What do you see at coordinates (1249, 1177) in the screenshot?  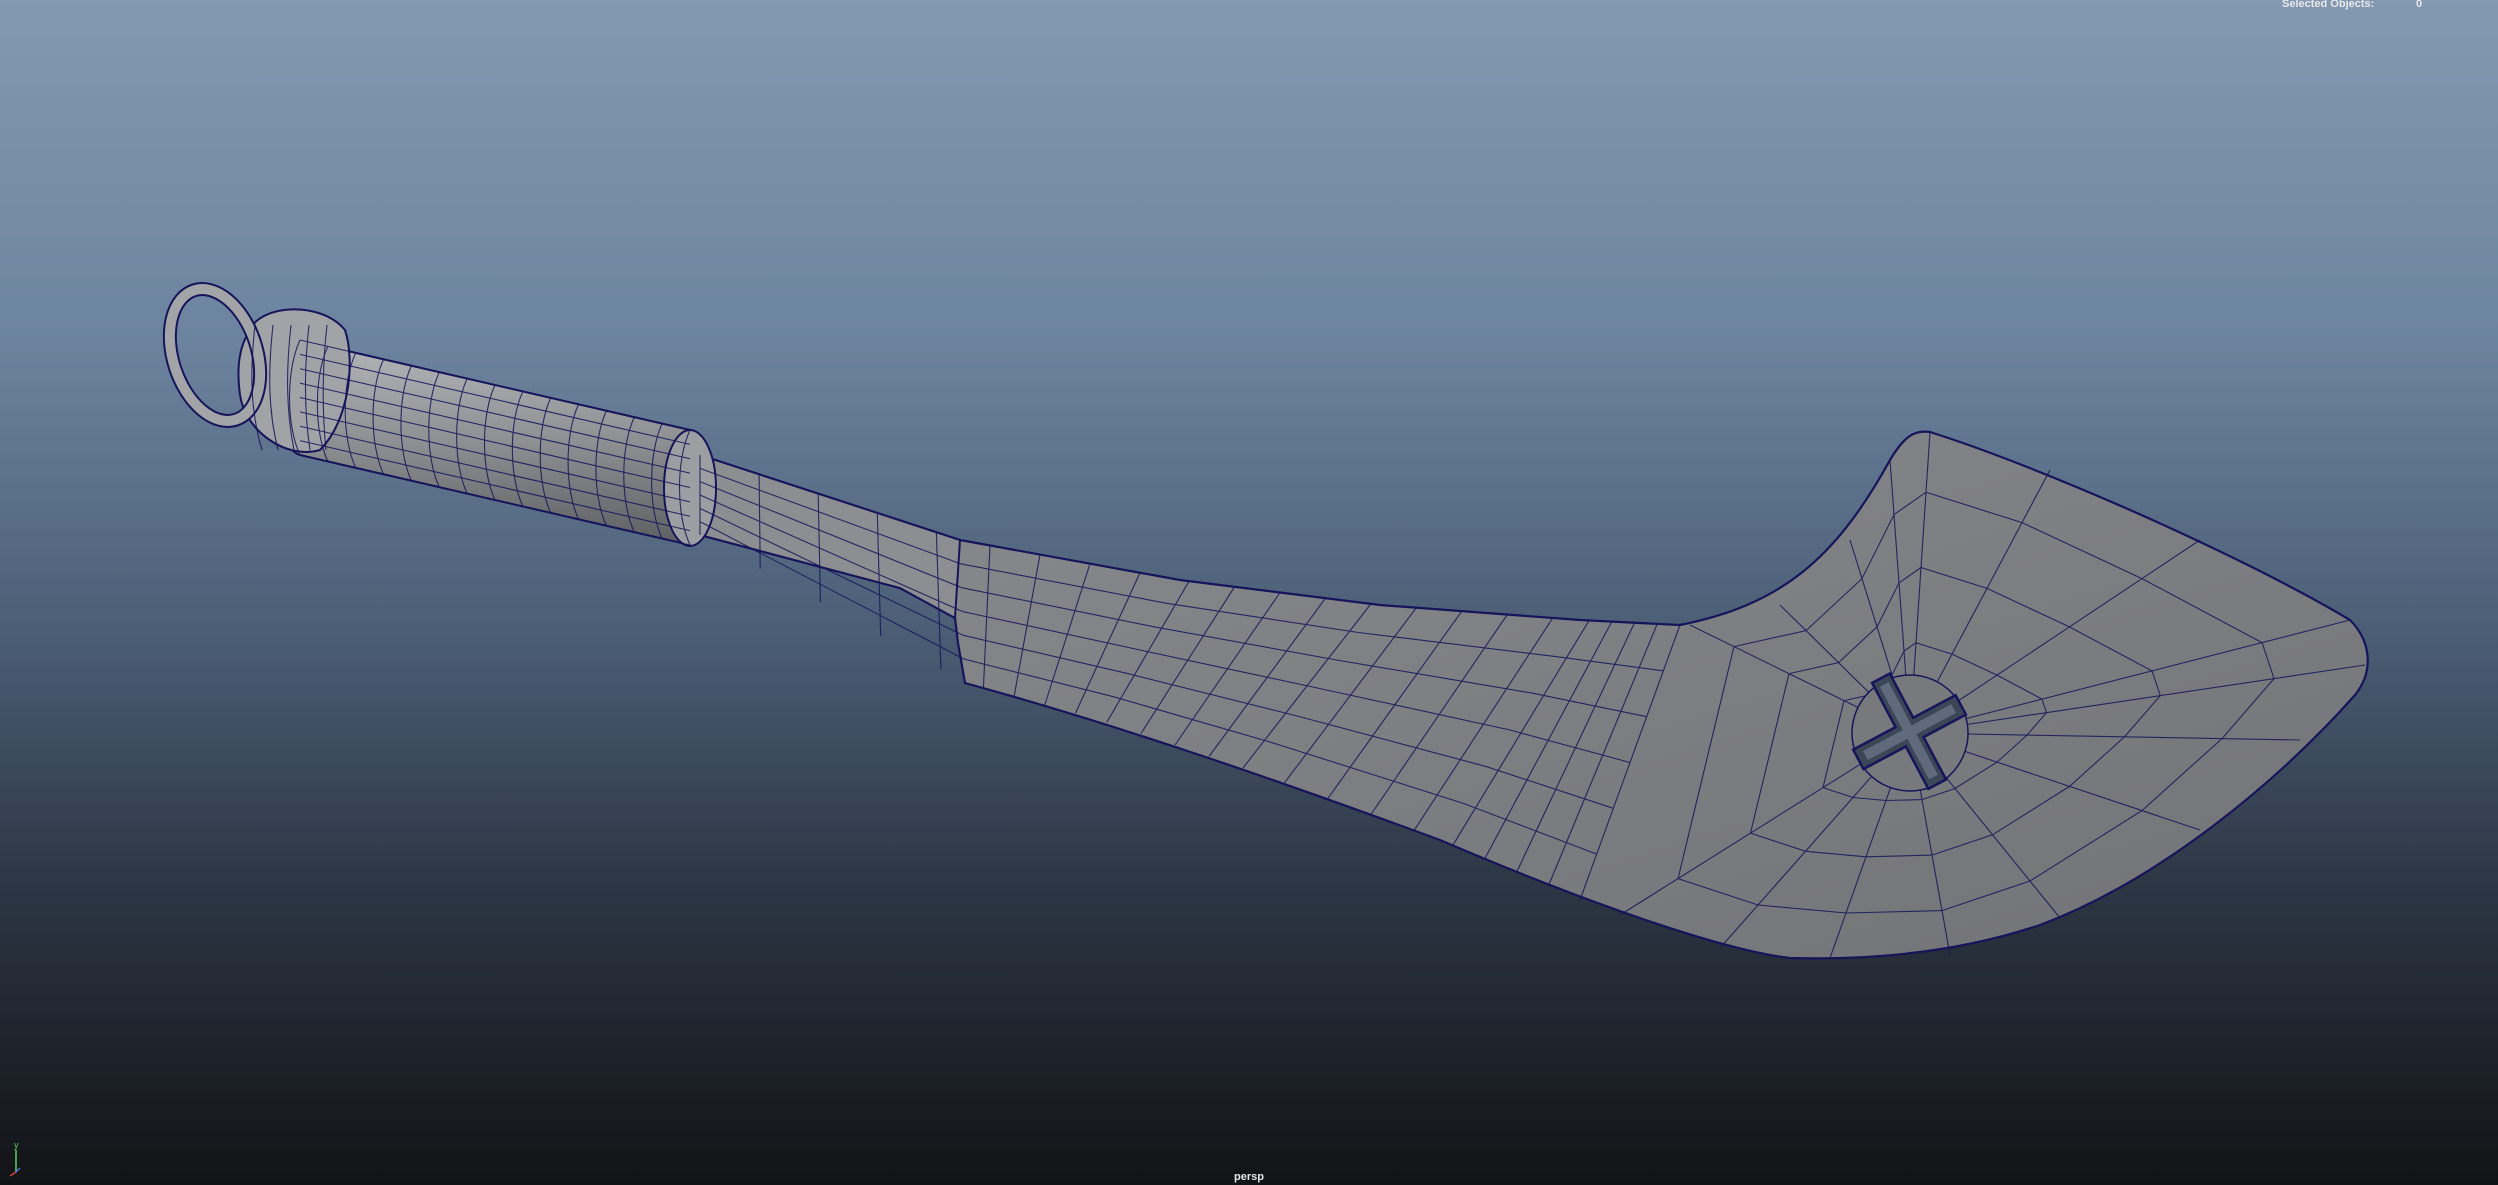 I see `camera-name-label: persp` at bounding box center [1249, 1177].